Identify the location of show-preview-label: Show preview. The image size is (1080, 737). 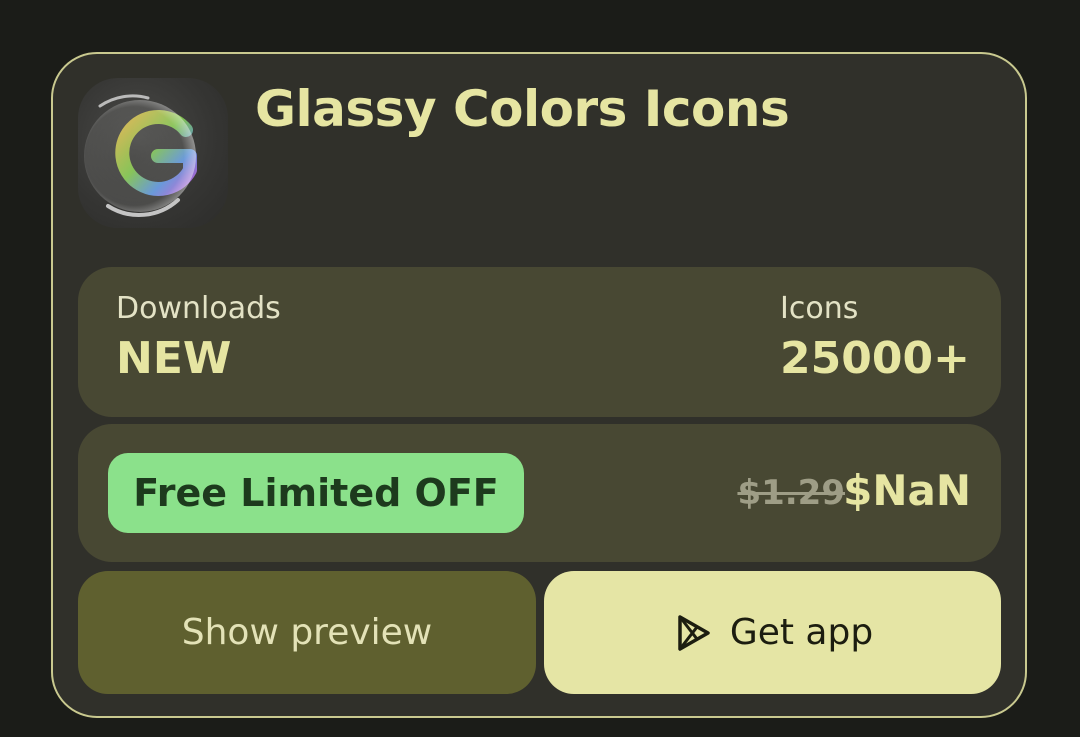
(307, 632).